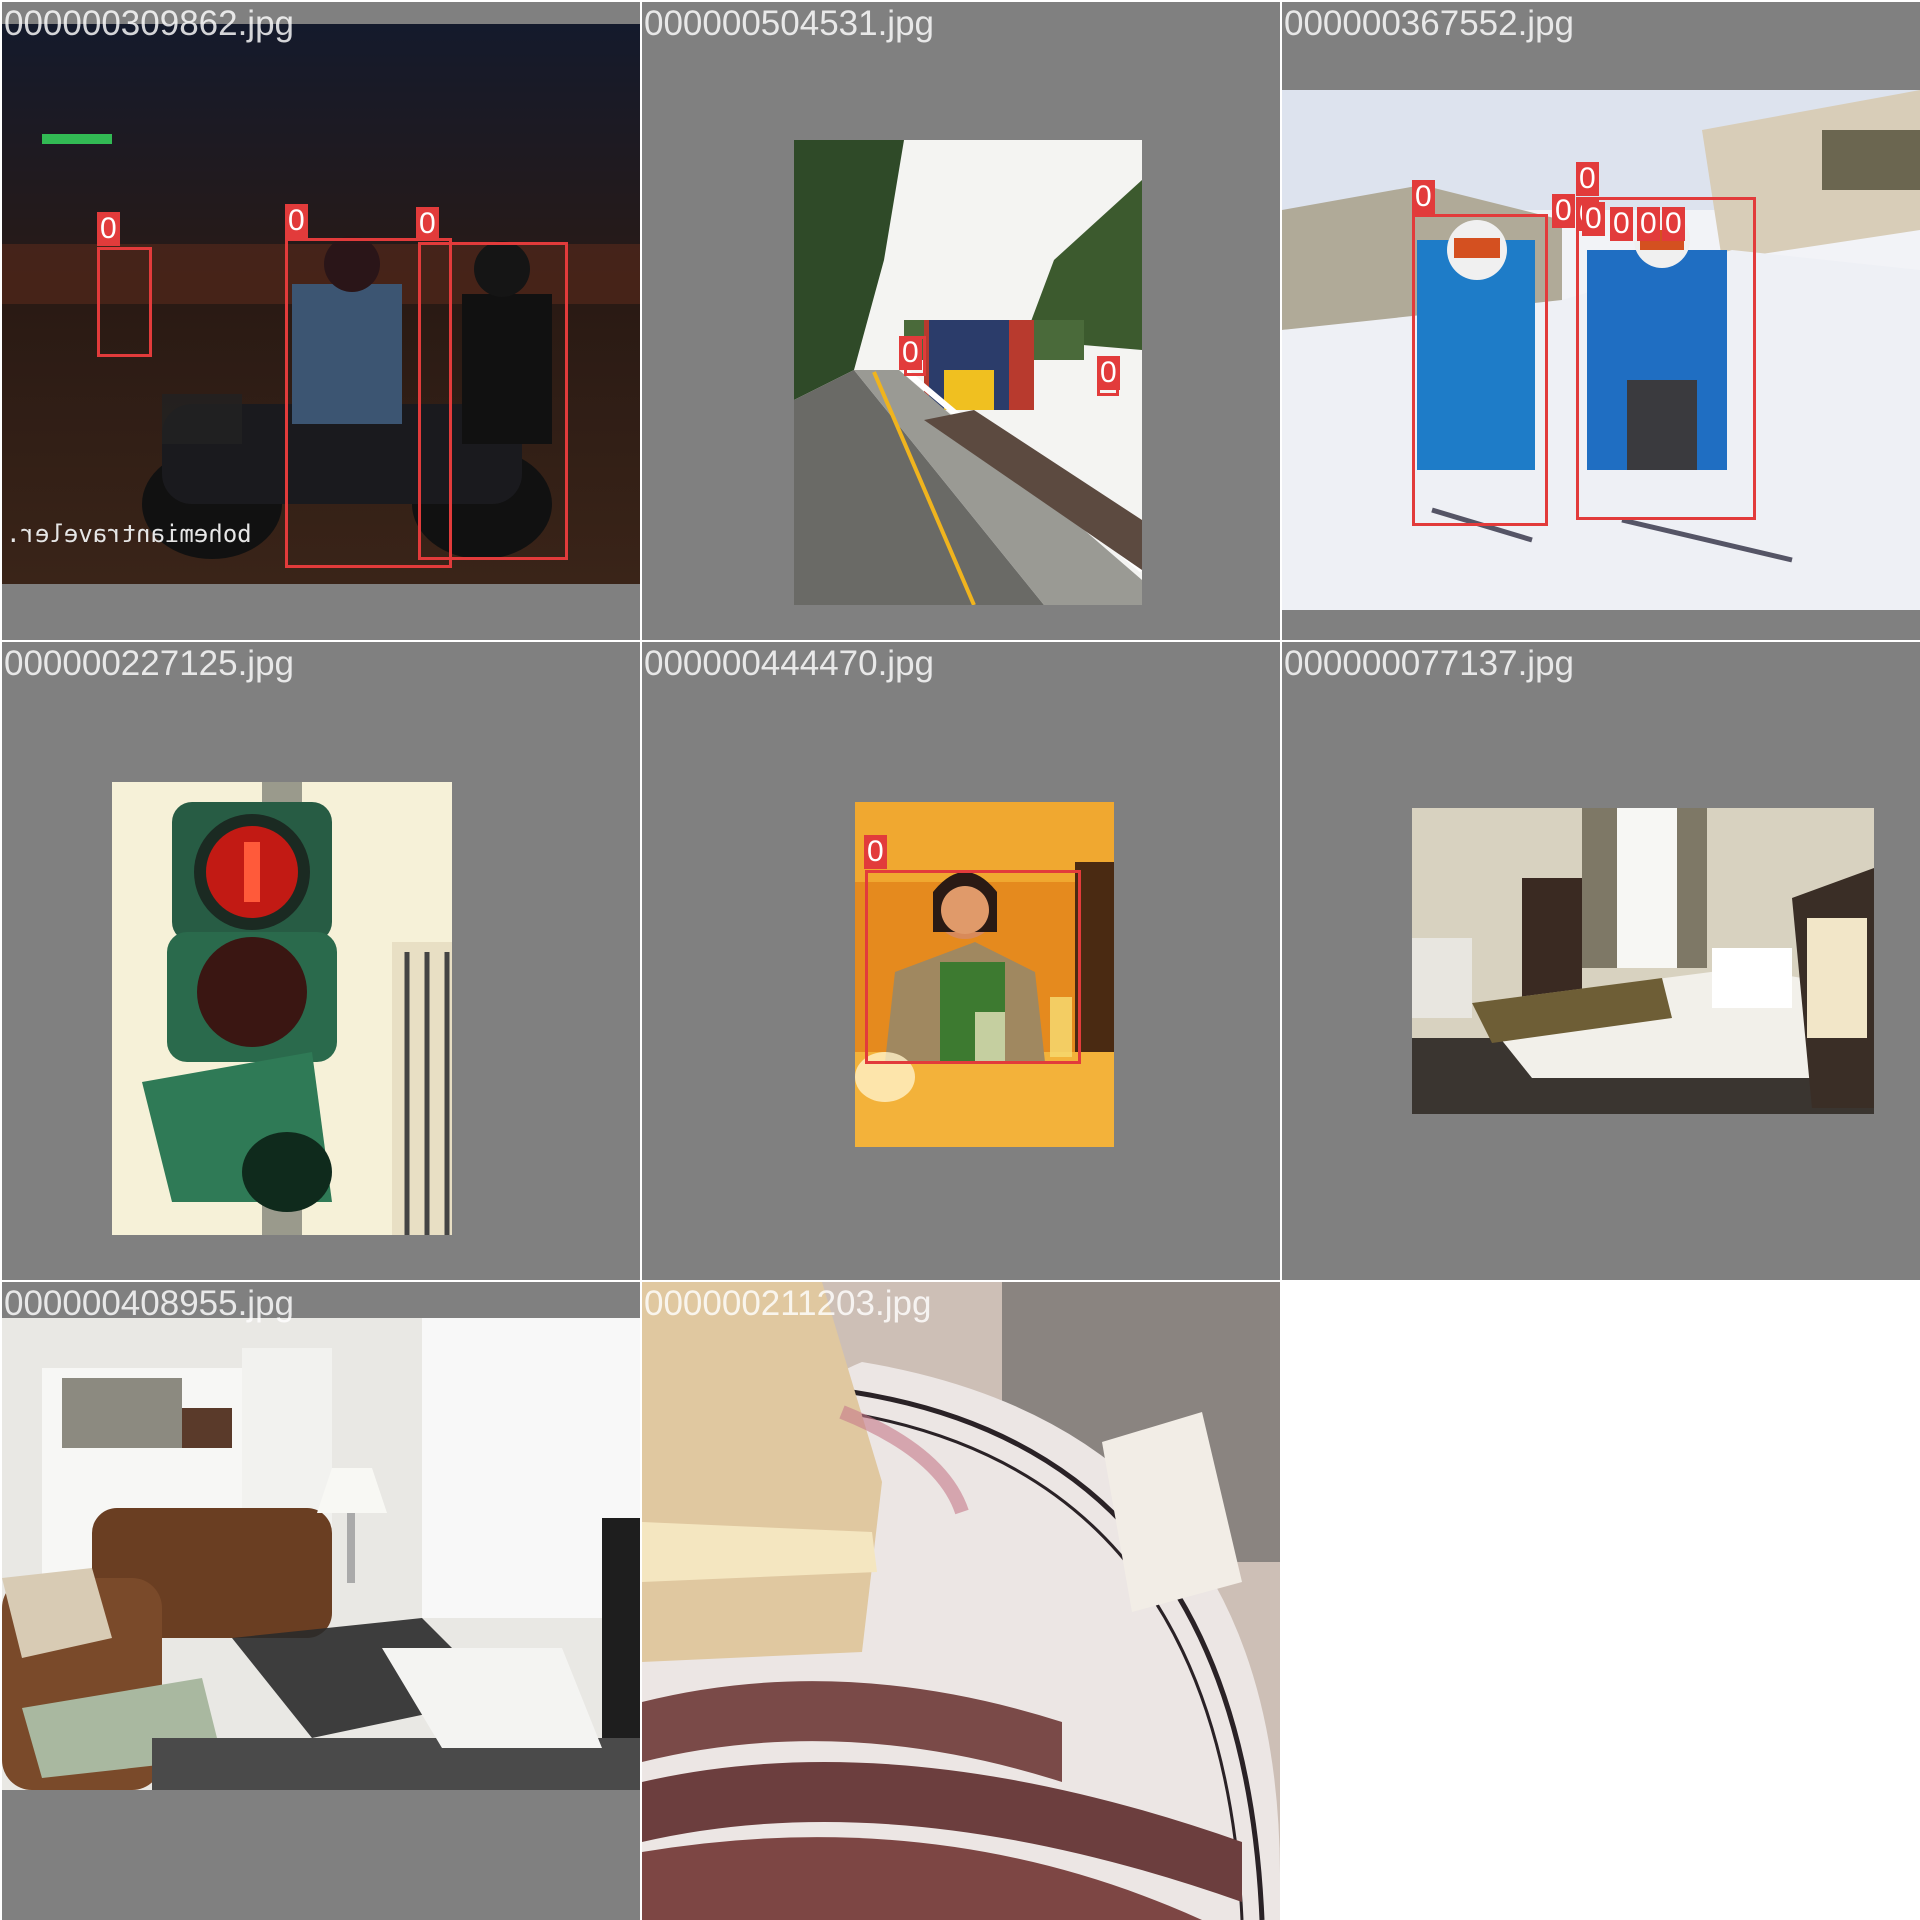  Describe the element at coordinates (1429, 663) in the screenshot. I see `image-filename: 000000077137.jpg` at that location.